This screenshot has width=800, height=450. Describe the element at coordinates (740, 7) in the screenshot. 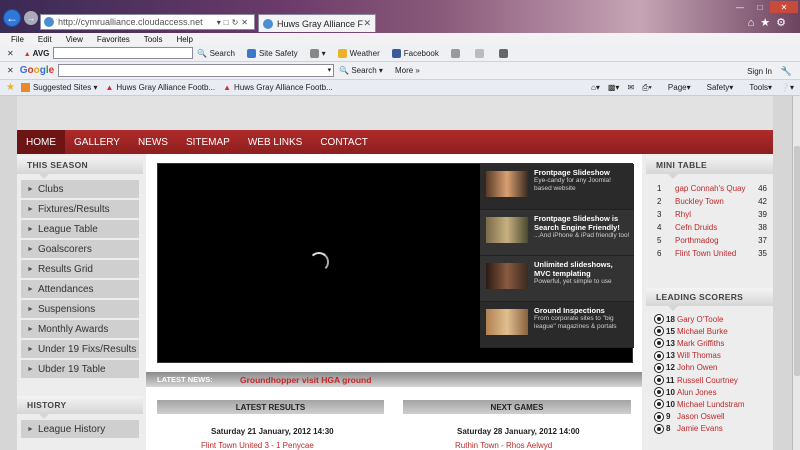

I see `minimize-icon: —` at that location.